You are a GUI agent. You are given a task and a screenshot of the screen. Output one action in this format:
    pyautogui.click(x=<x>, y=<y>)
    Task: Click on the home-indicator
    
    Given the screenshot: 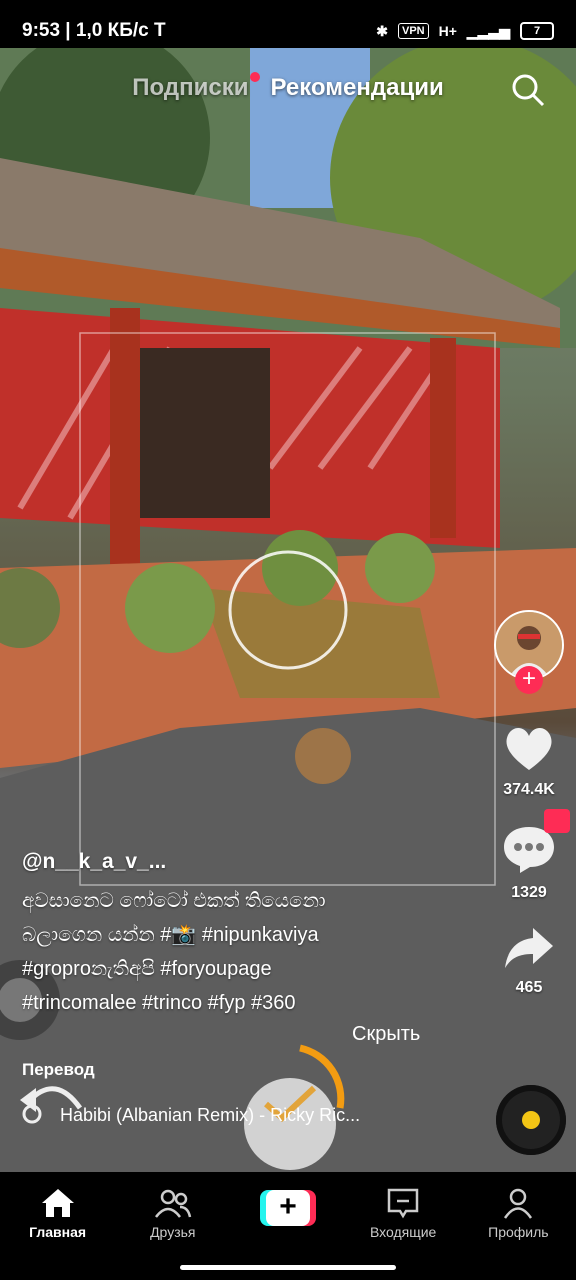 What is the action you would take?
    pyautogui.click(x=288, y=1267)
    